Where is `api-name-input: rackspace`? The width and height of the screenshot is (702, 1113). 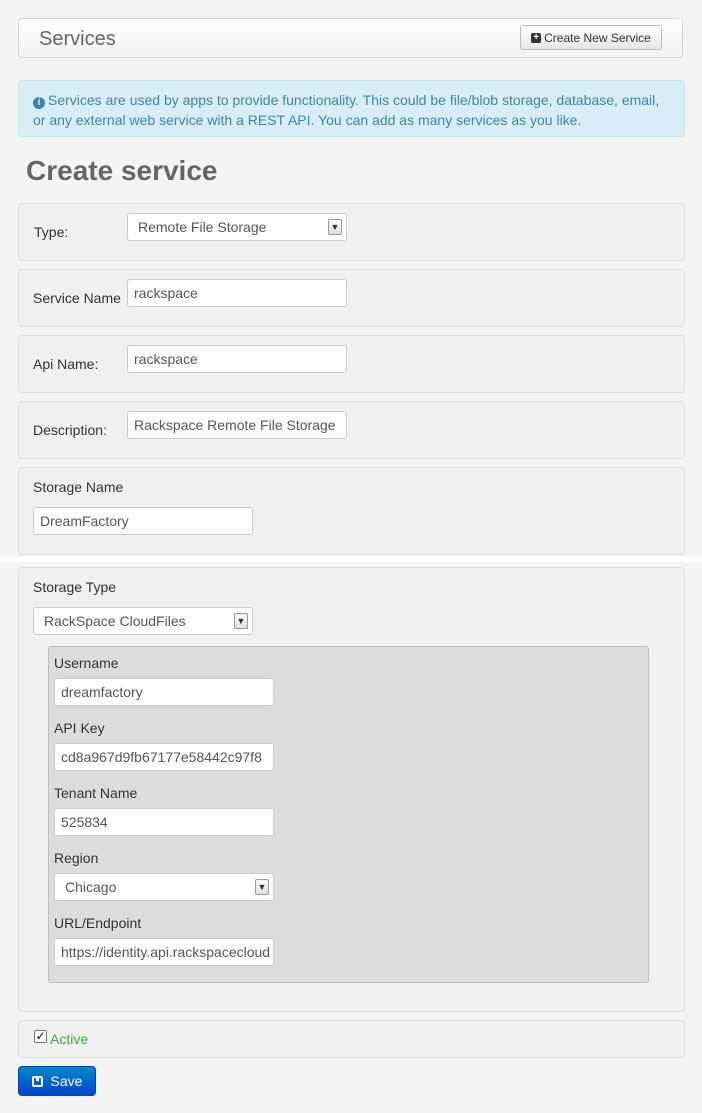 api-name-input: rackspace is located at coordinates (237, 359).